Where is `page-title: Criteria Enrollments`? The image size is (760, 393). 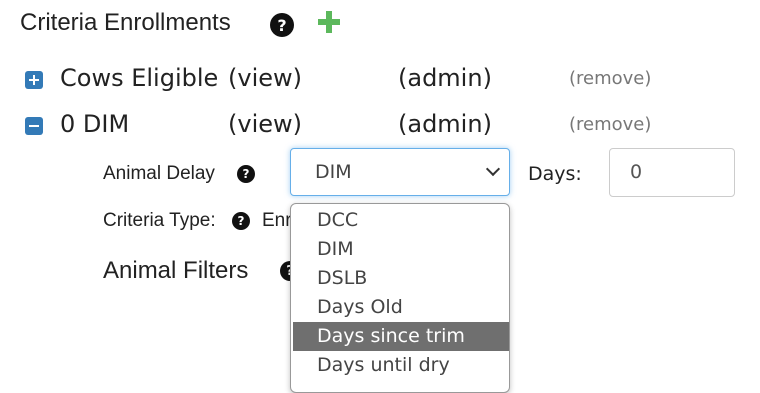 page-title: Criteria Enrollments is located at coordinates (125, 22).